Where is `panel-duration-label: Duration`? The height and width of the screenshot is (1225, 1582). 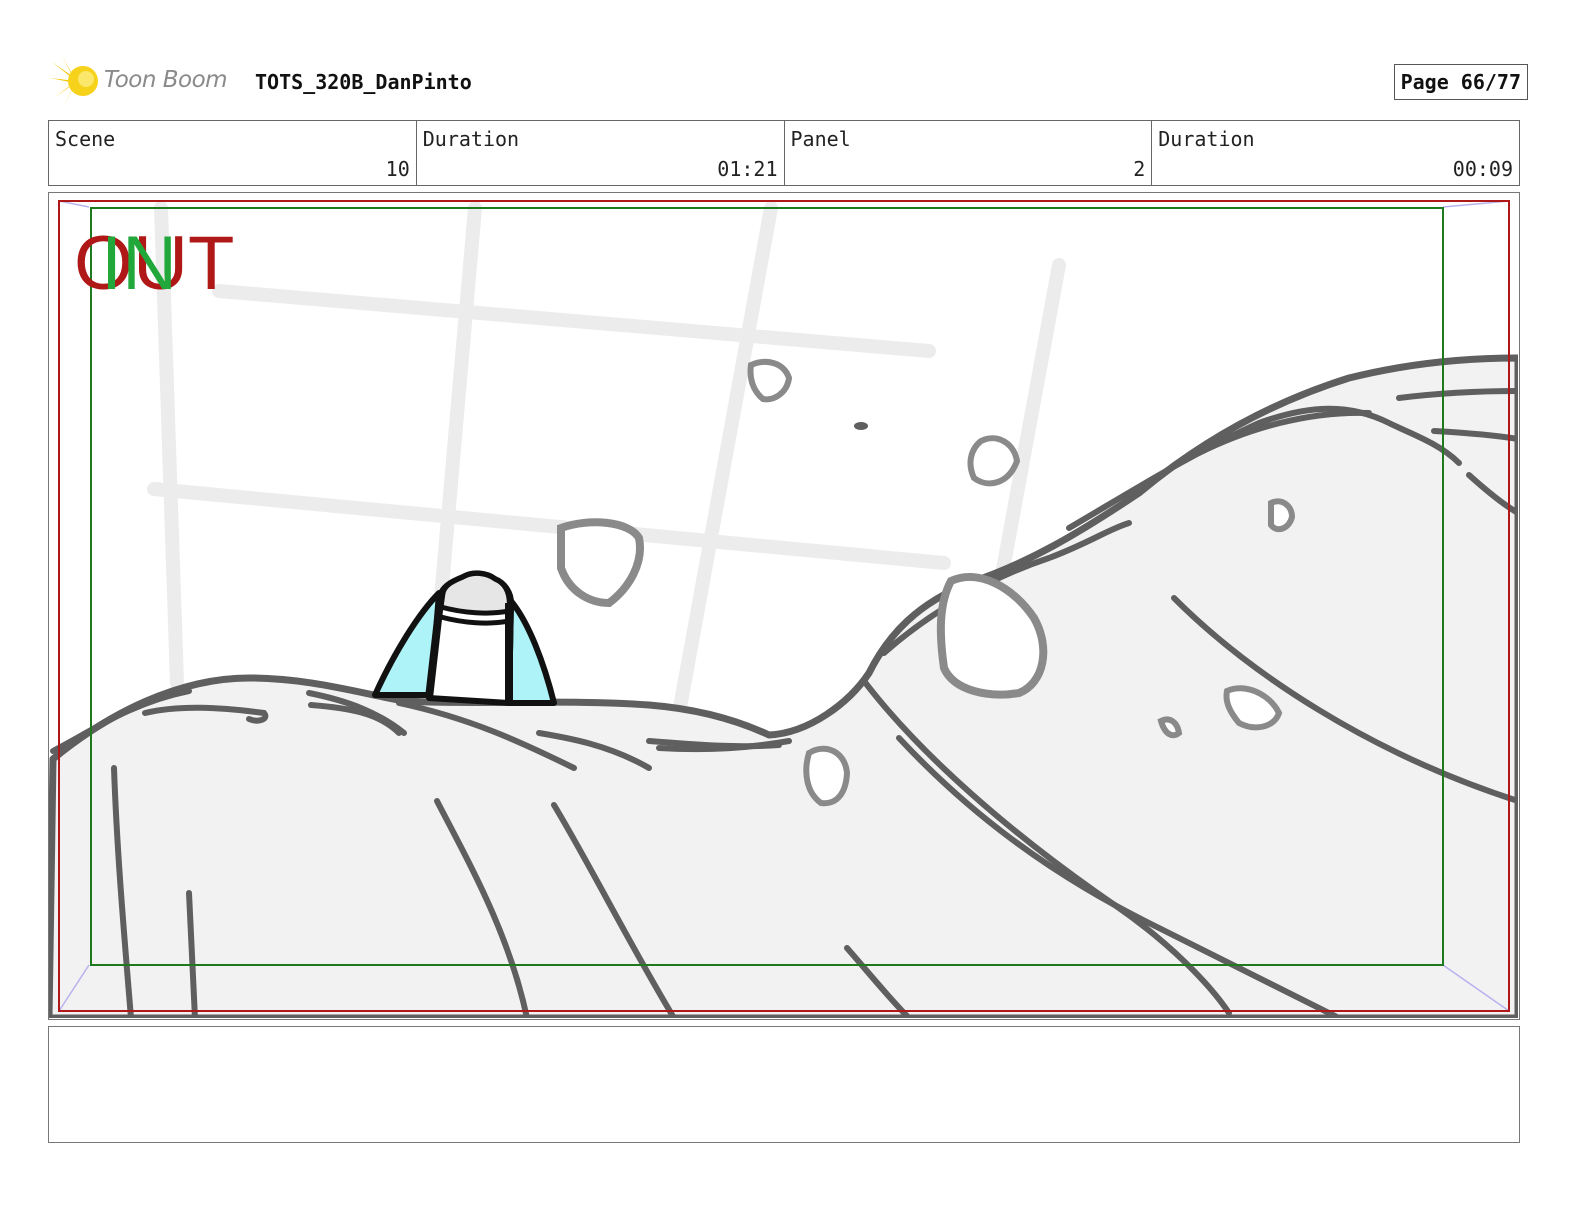 panel-duration-label: Duration is located at coordinates (1206, 139).